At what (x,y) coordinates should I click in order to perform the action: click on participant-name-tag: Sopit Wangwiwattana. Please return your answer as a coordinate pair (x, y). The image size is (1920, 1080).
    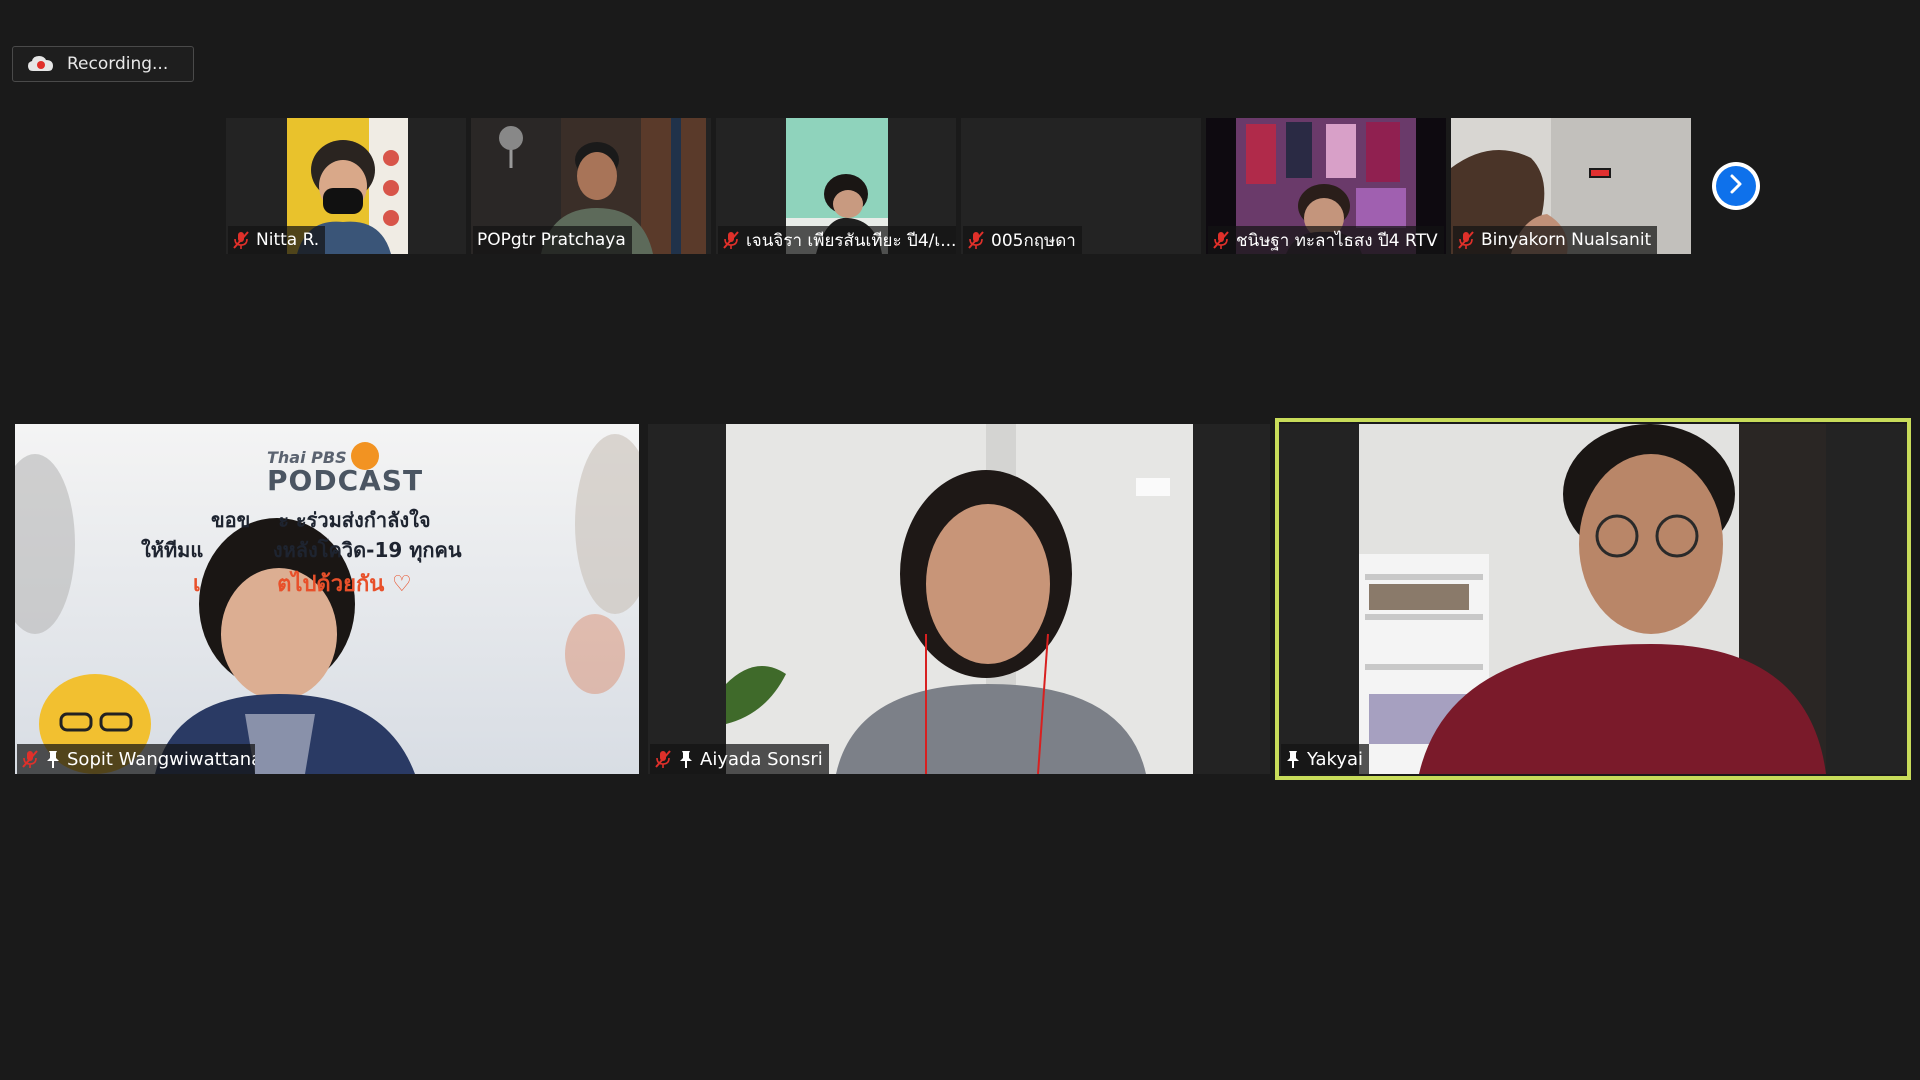
    Looking at the image, I should click on (136, 759).